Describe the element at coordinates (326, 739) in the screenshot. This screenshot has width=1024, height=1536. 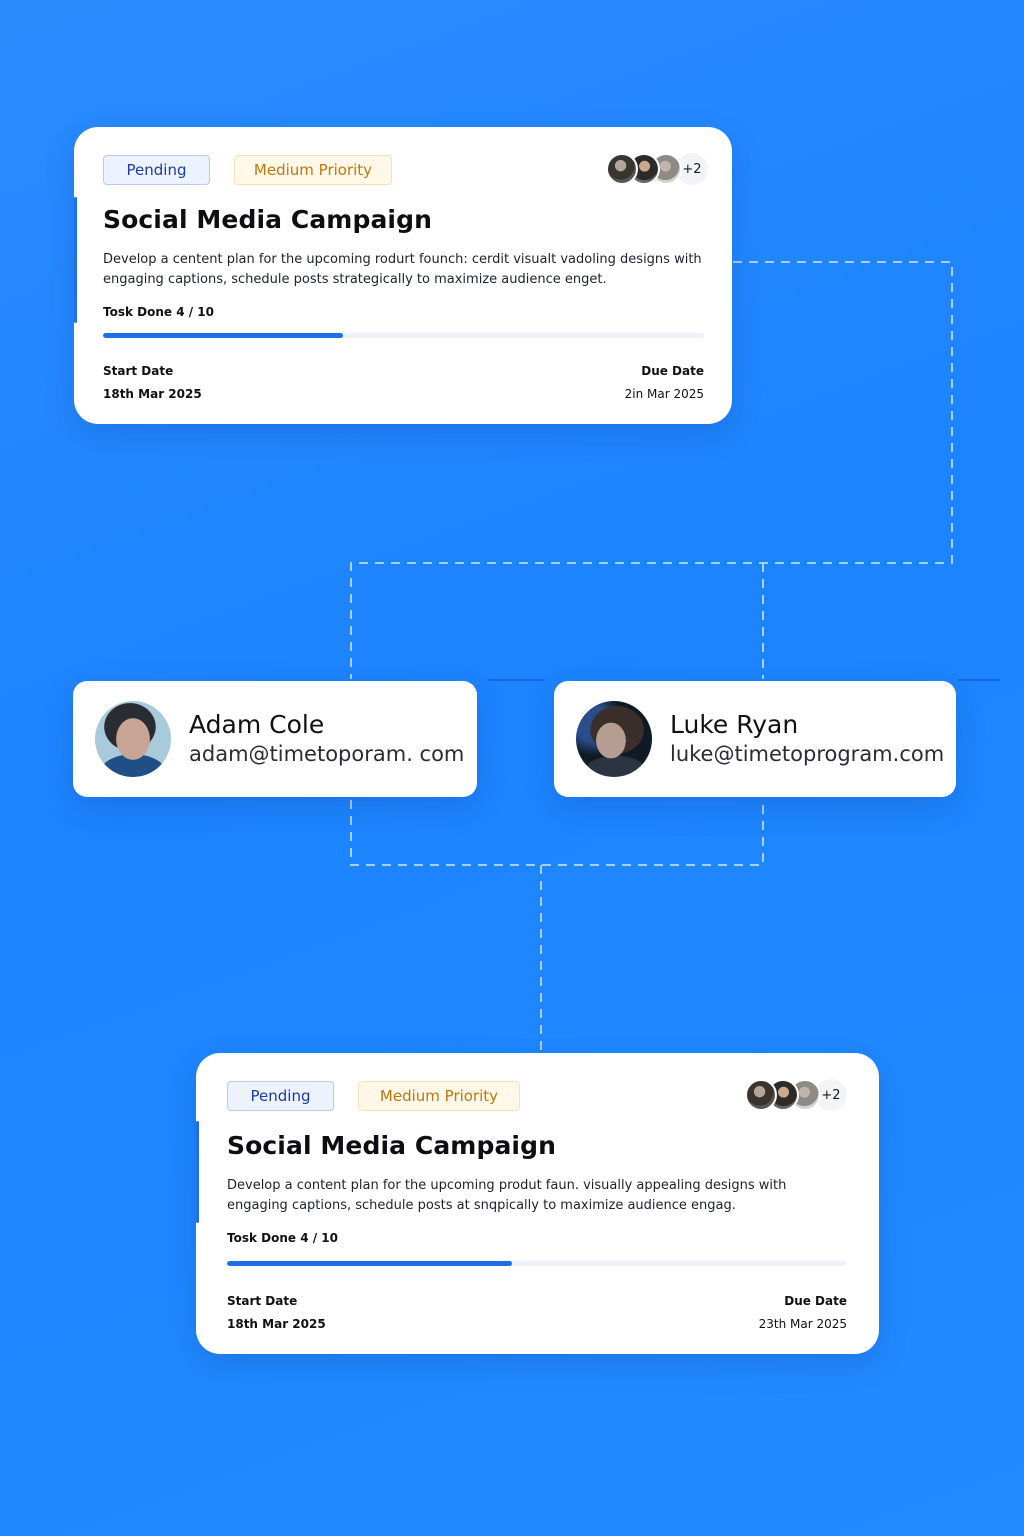
I see `person-info: Adam Cole adam@timetoporam. com` at that location.